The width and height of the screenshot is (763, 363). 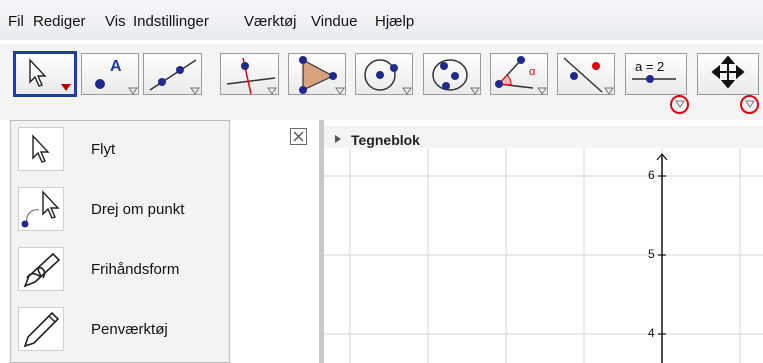 I want to click on tool-circle-three-points, so click(x=452, y=74).